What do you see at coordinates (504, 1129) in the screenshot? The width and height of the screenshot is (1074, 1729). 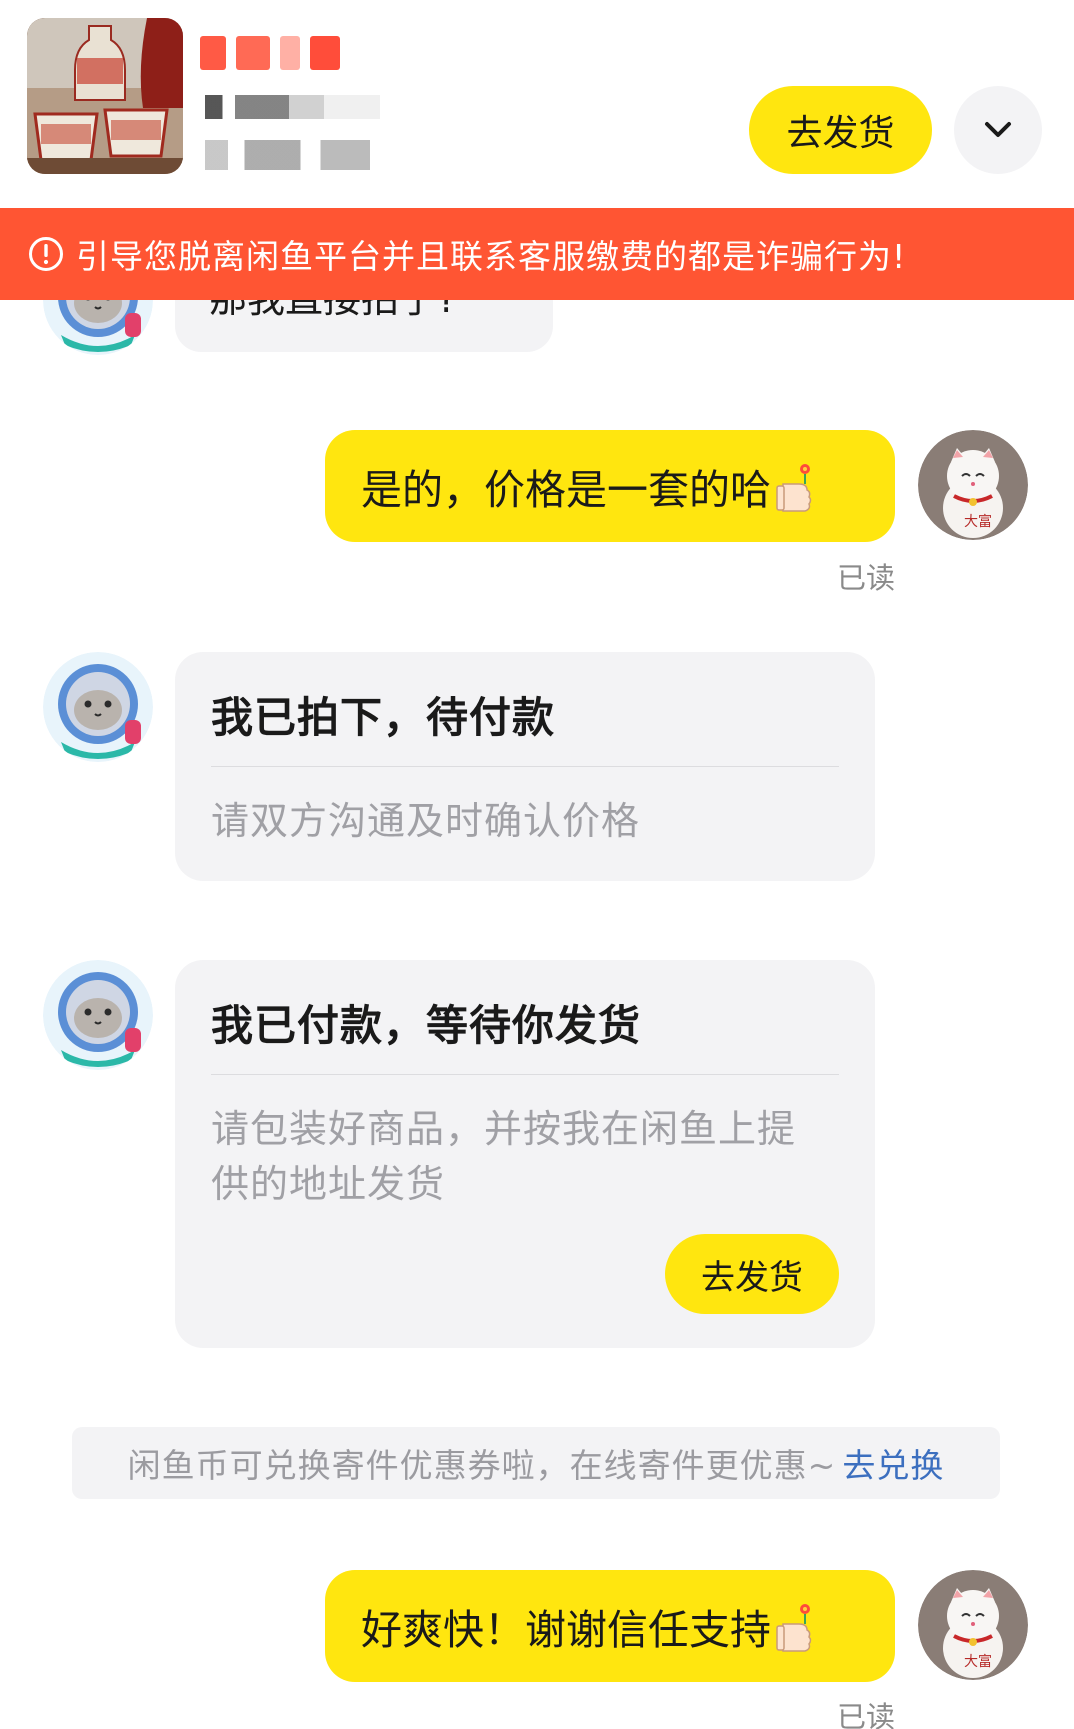 I see `card-subtitle-line: 请包装好商品，并按我在闲鱼上提` at bounding box center [504, 1129].